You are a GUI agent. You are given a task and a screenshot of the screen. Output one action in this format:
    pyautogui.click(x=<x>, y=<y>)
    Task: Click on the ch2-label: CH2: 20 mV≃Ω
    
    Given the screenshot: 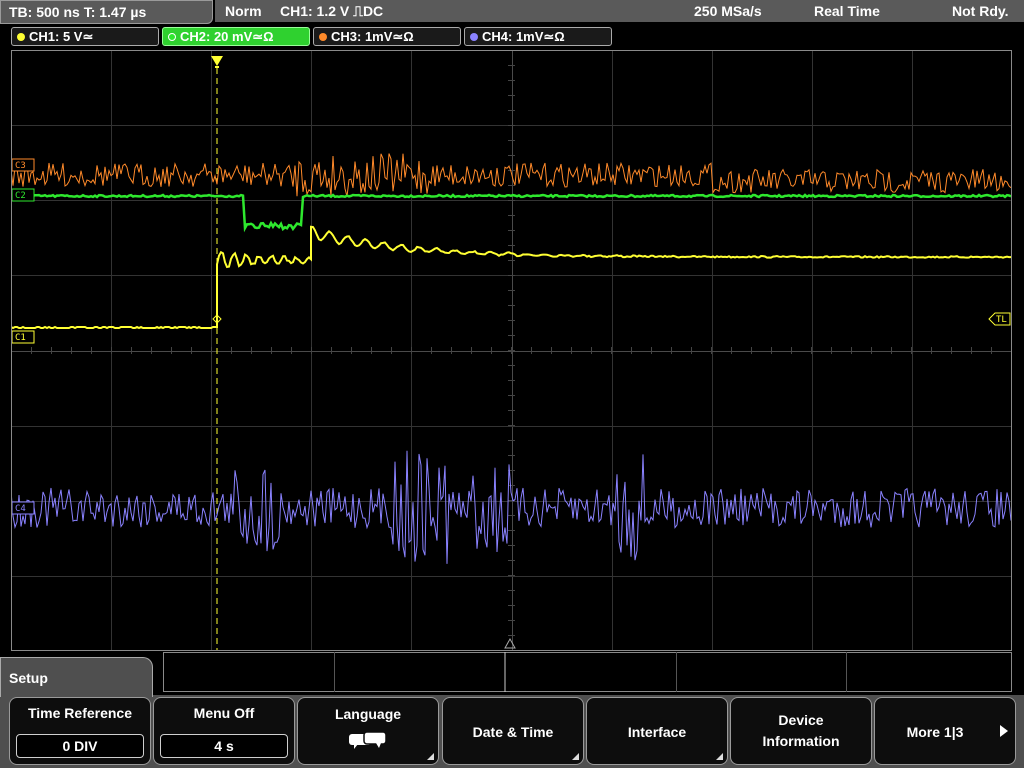 What is the action you would take?
    pyautogui.click(x=227, y=36)
    